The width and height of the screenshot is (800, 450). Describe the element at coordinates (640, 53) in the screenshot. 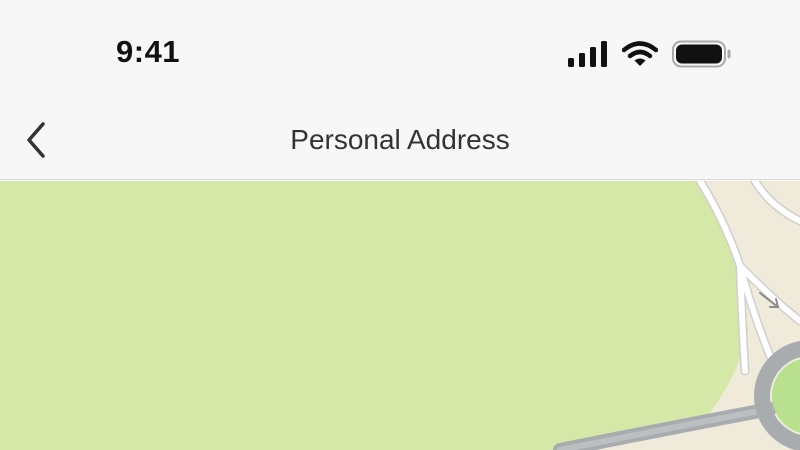

I see `wifi-icon` at that location.